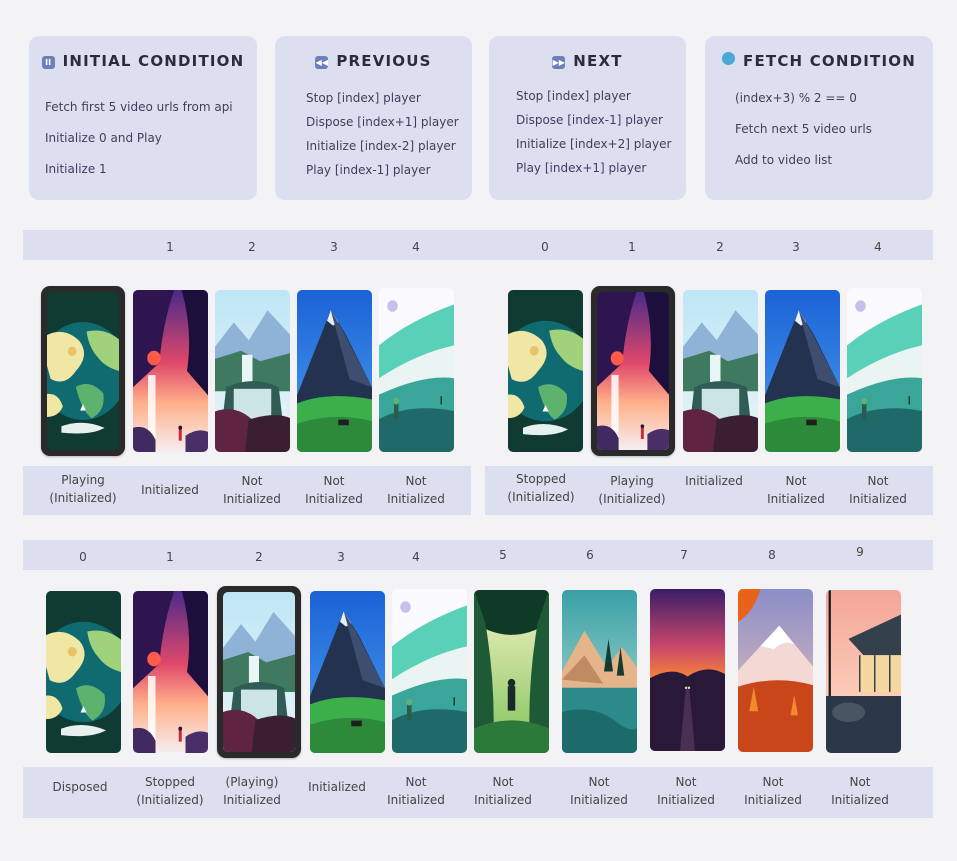 The height and width of the screenshot is (861, 957). I want to click on card-line: Play [index+1] player, so click(581, 168).